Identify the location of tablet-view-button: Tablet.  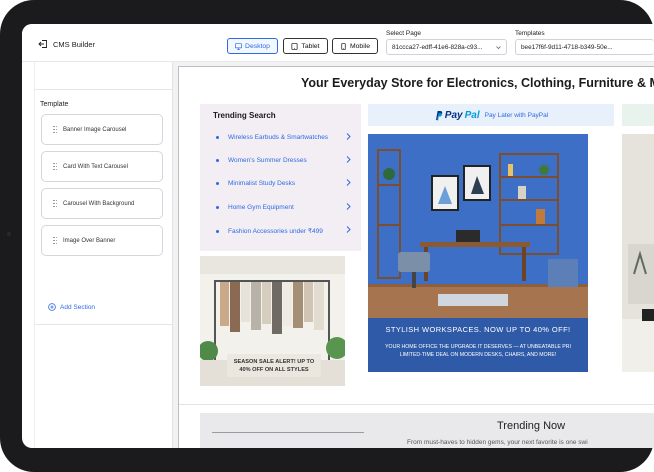
(305, 46).